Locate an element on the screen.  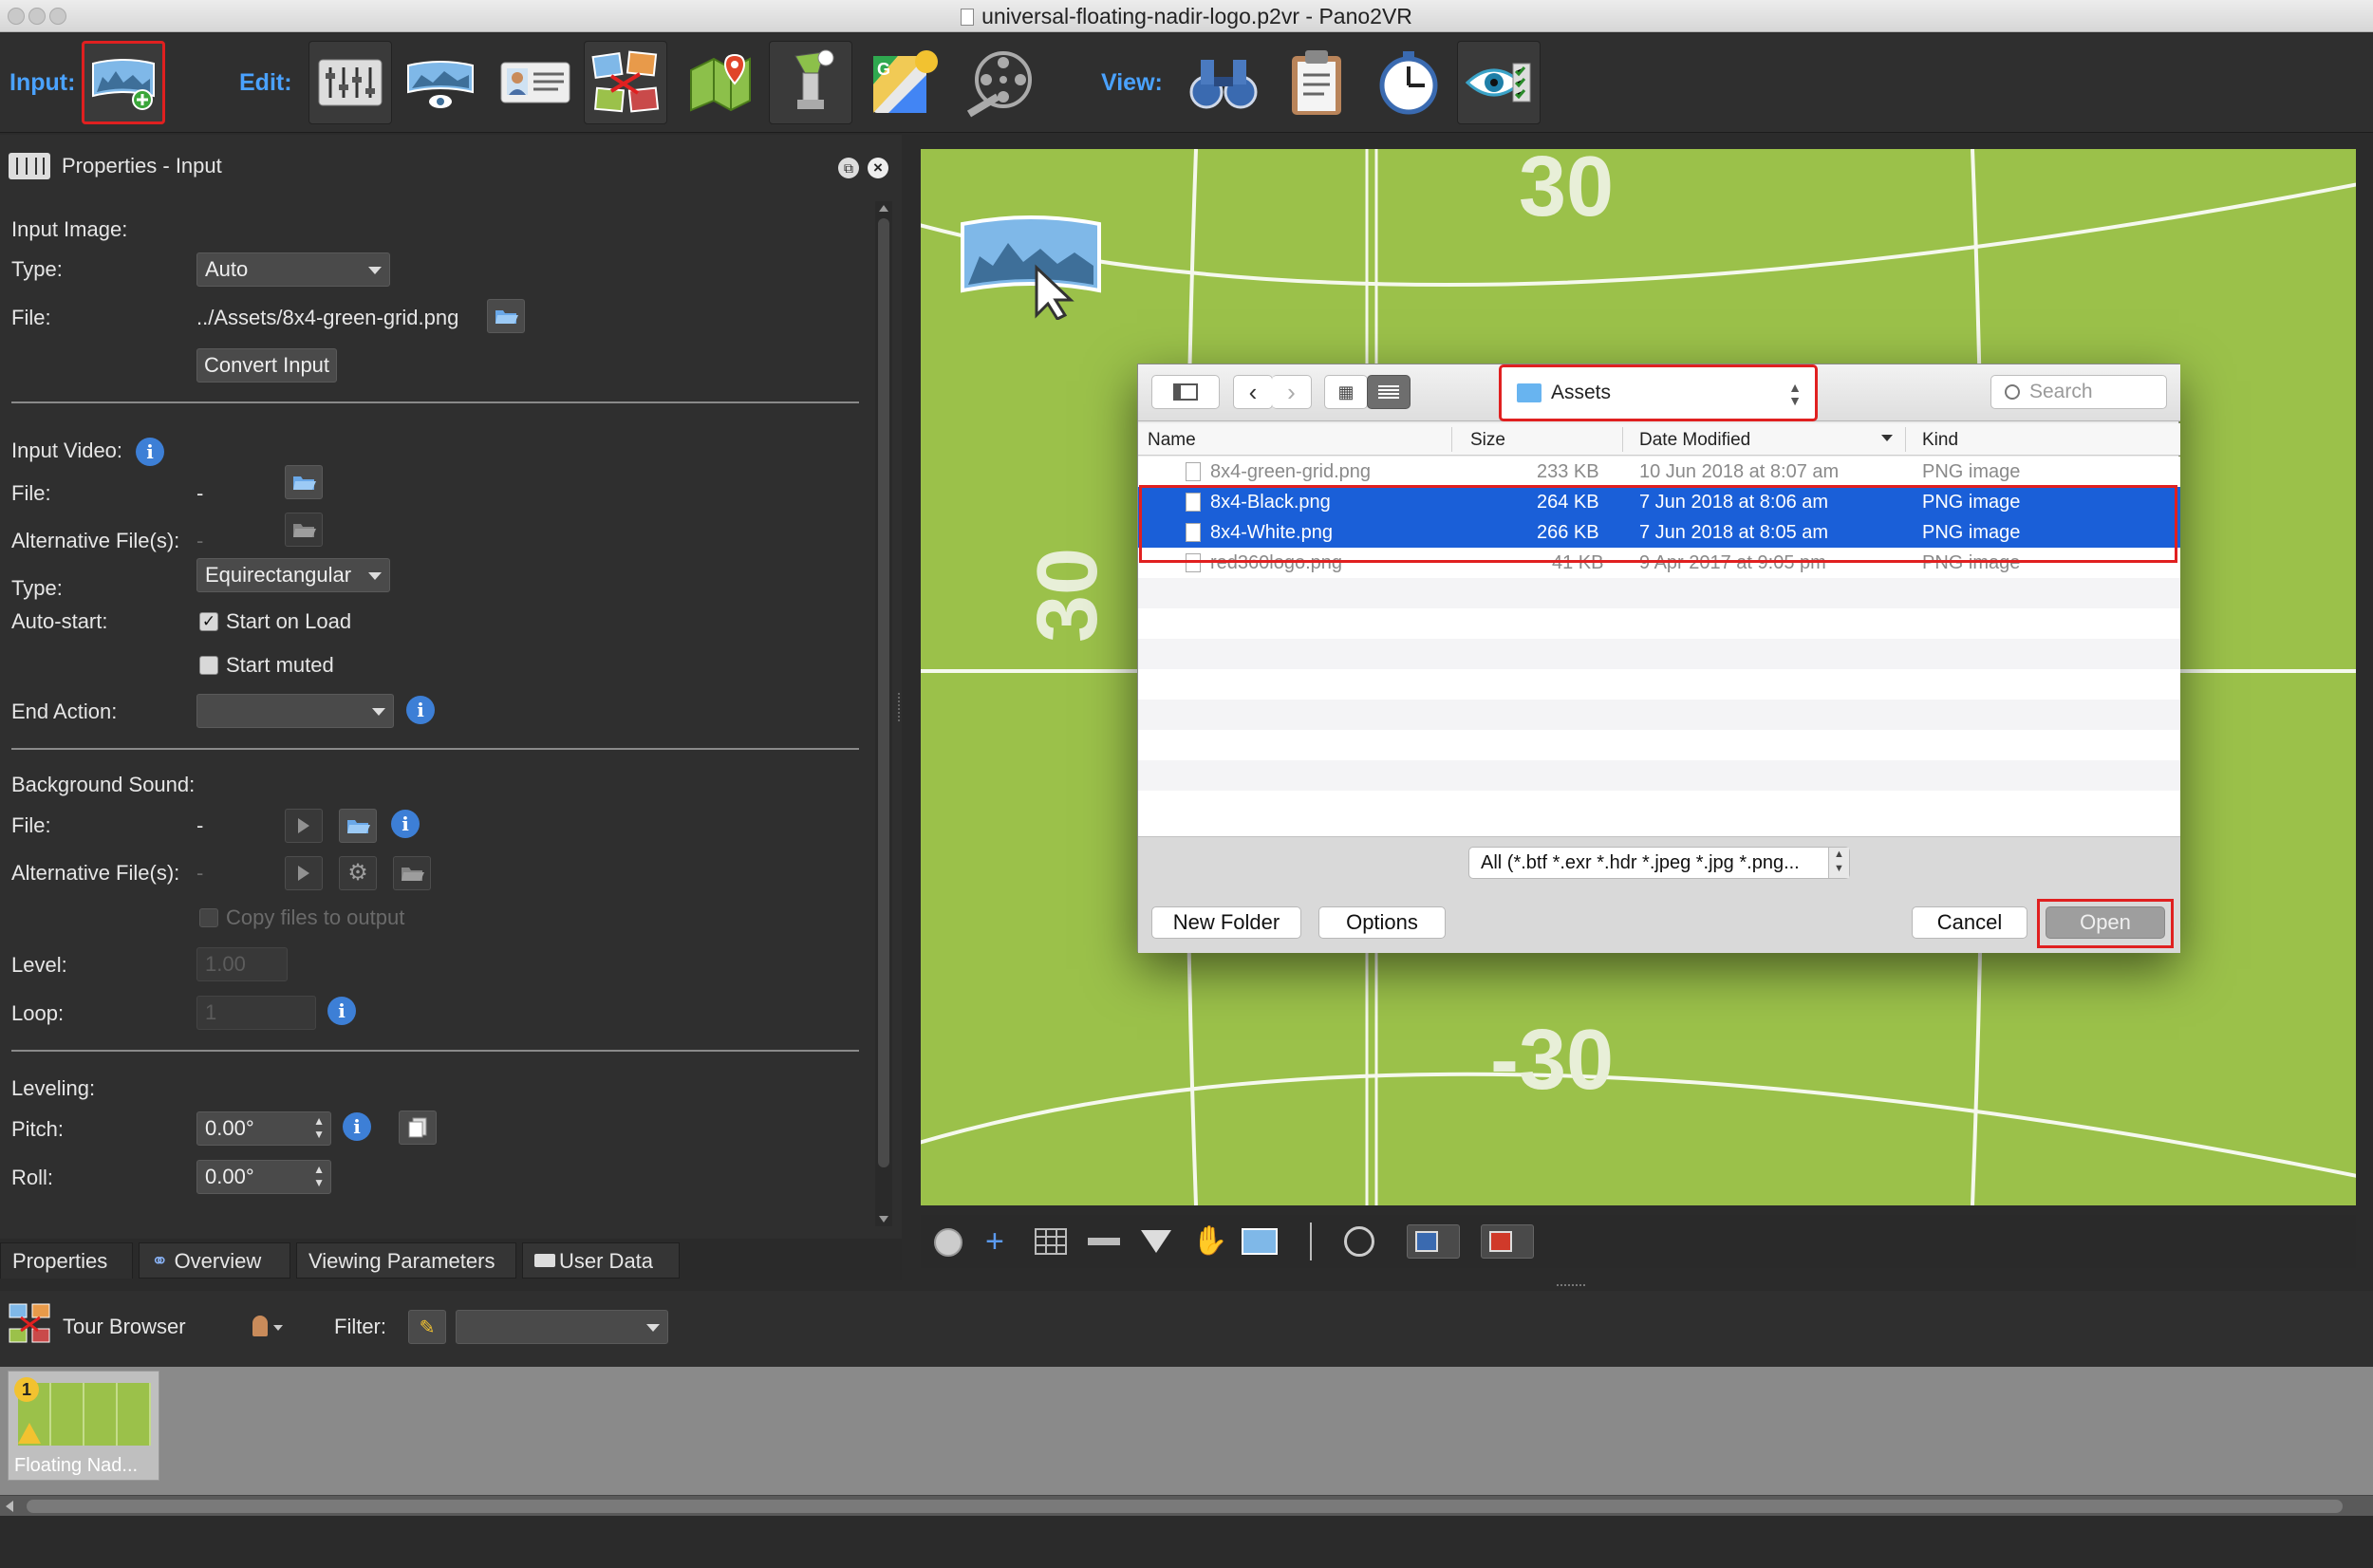
file-size: 41 KB is located at coordinates (1578, 562).